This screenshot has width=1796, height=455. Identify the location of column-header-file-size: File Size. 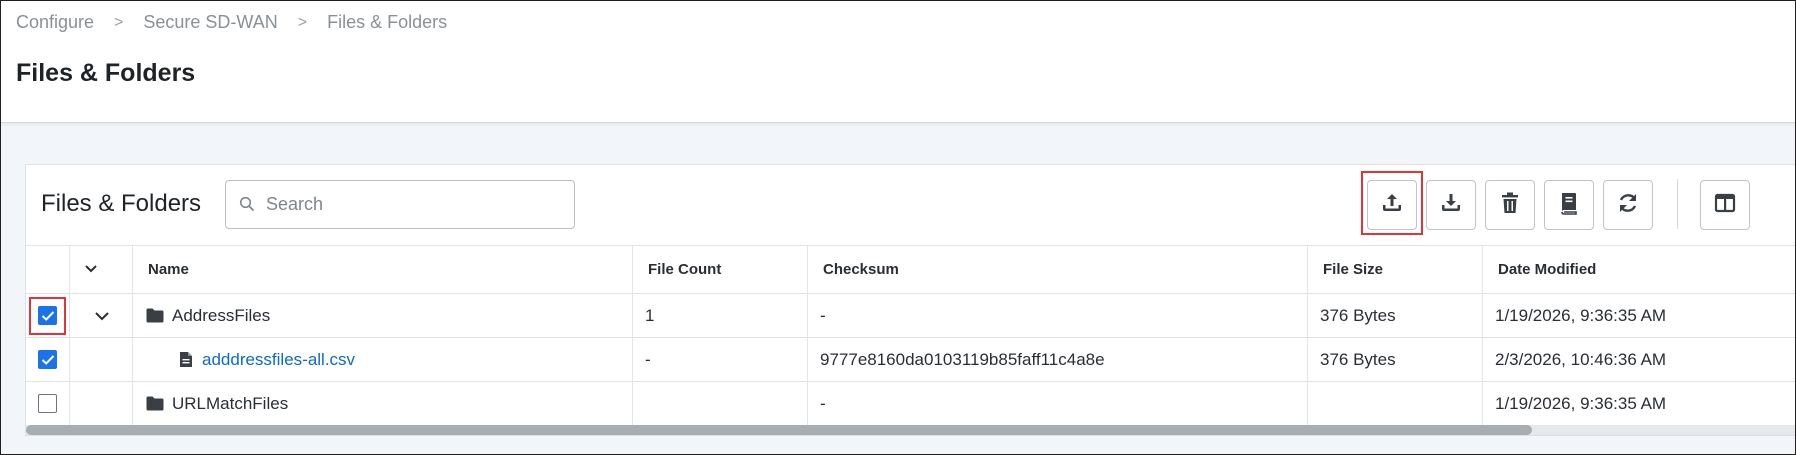
(1353, 269).